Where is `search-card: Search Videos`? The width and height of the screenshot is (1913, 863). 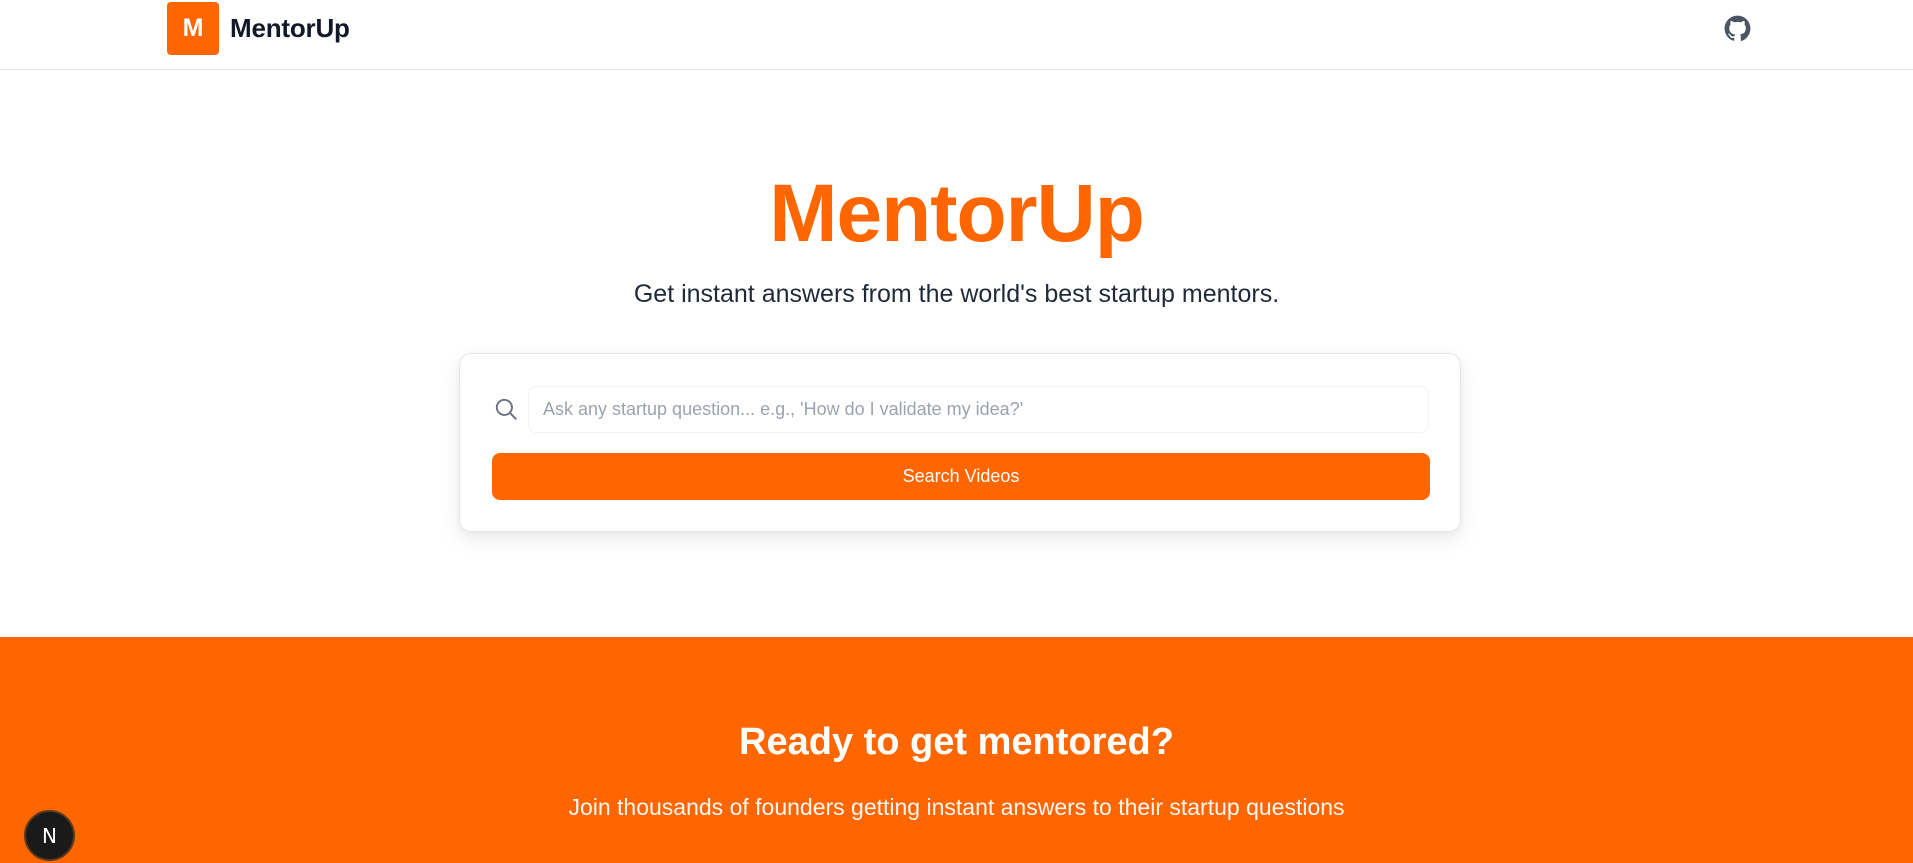 search-card: Search Videos is located at coordinates (960, 442).